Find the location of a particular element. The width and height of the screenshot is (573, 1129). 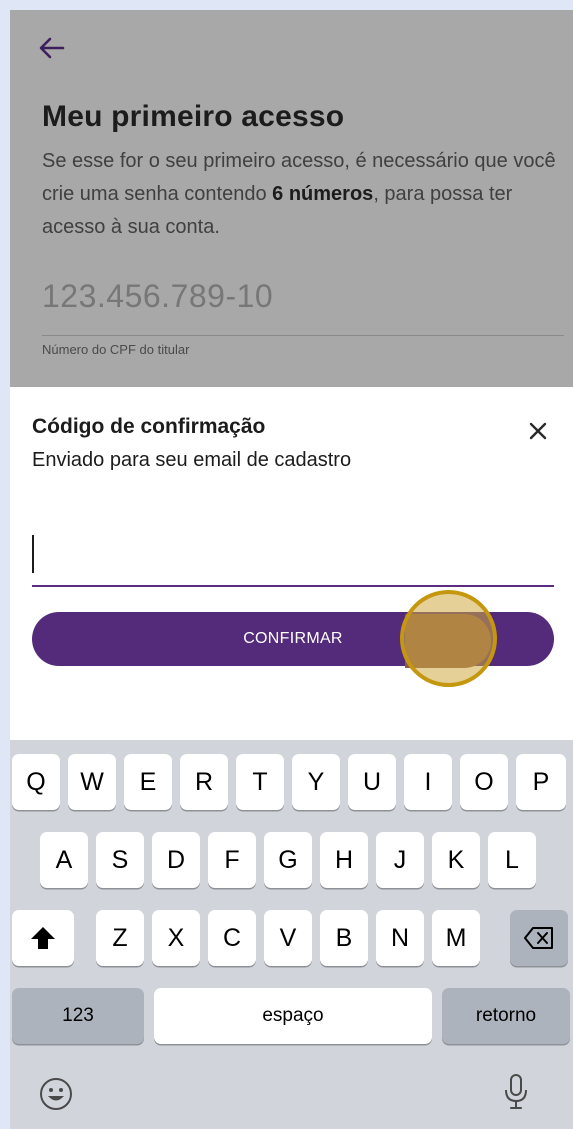

backspace-icon is located at coordinates (538, 938).